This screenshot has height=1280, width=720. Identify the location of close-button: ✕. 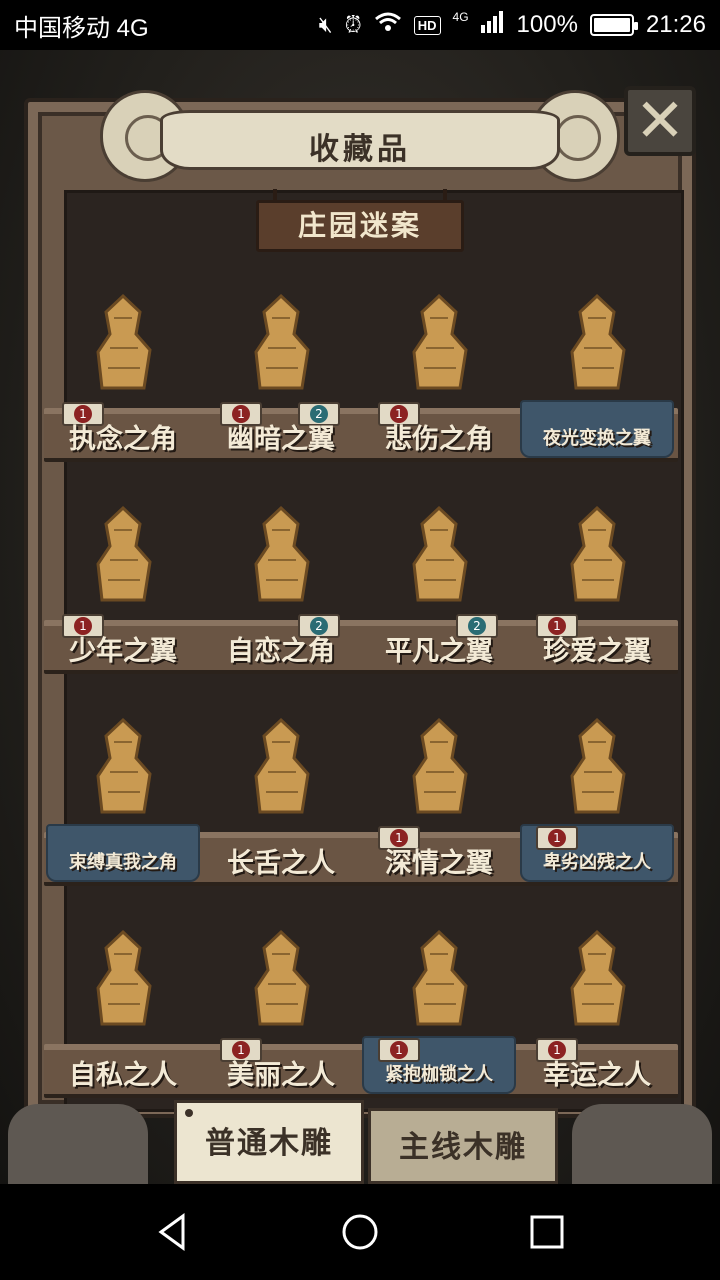
(660, 121).